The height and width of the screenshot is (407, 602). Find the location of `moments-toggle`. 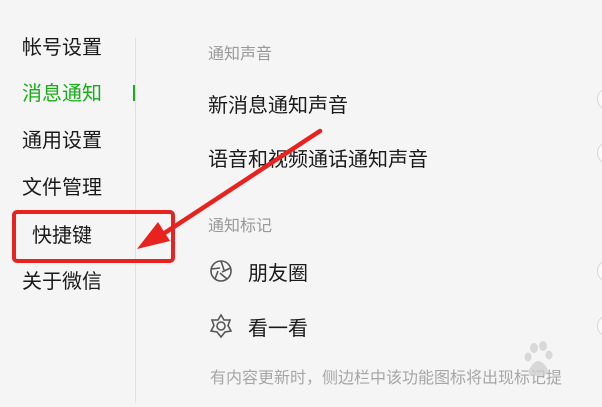

moments-toggle is located at coordinates (599, 271).